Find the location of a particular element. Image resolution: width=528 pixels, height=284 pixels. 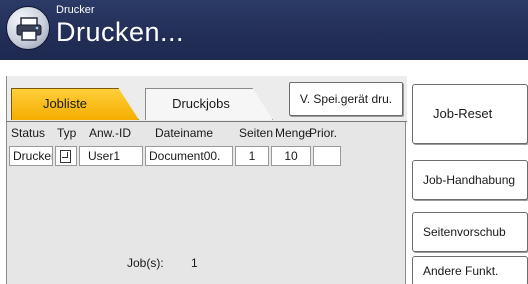

cell-priority is located at coordinates (327, 156).